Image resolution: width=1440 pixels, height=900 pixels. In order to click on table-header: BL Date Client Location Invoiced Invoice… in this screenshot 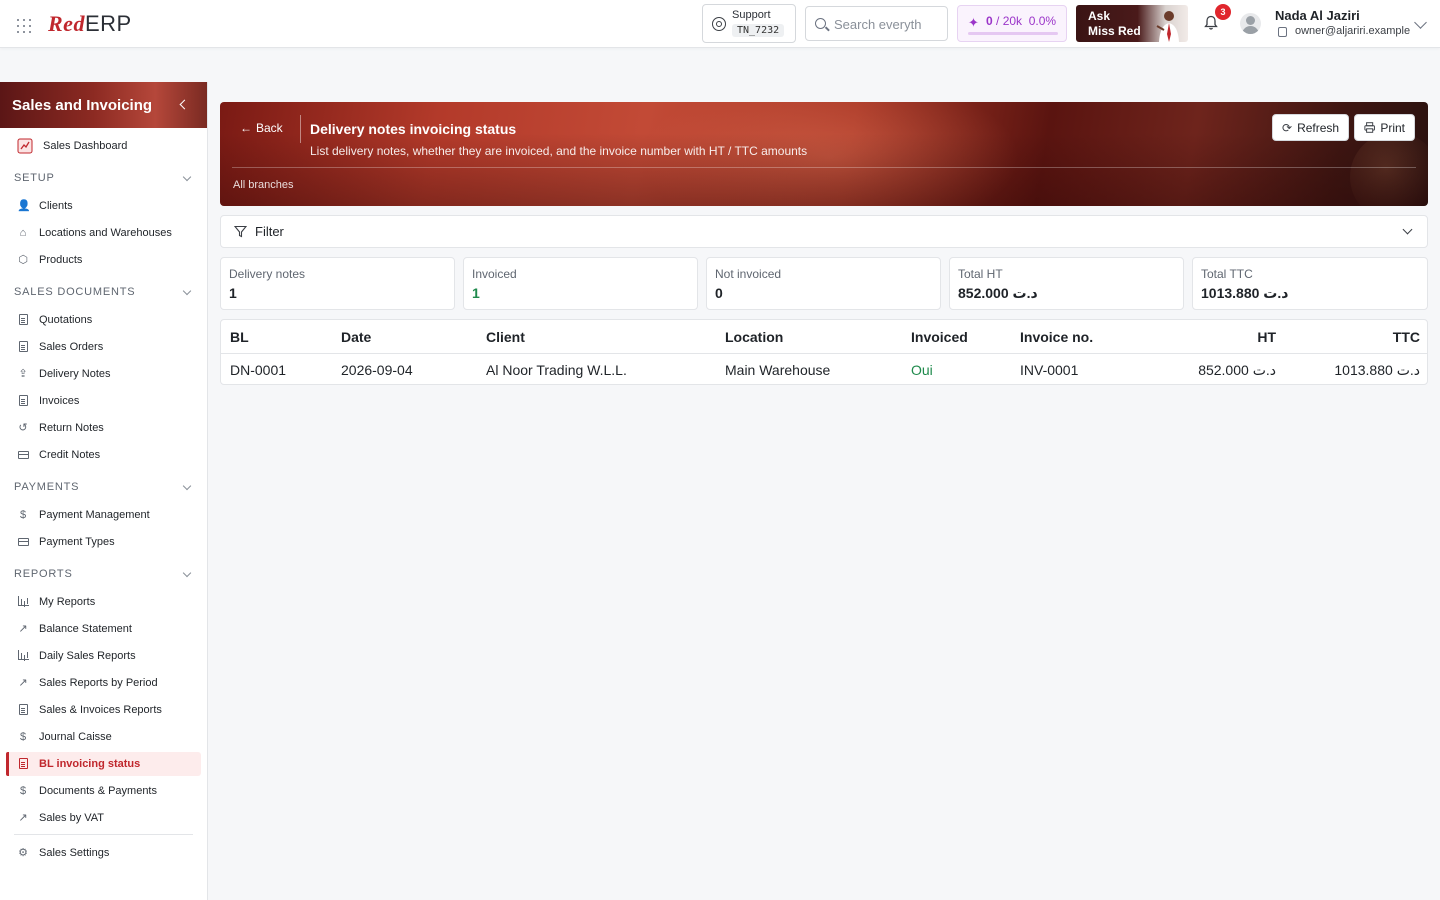, I will do `click(824, 337)`.